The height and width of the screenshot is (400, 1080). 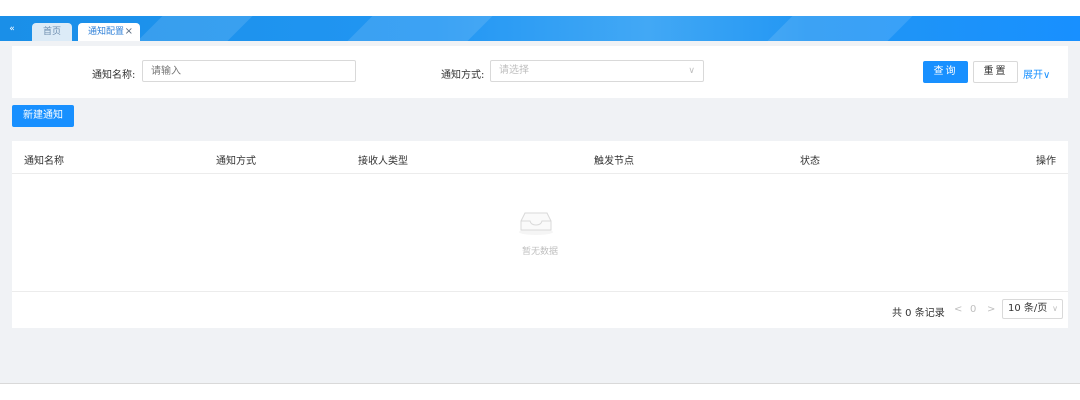 I want to click on reset-button: 重置, so click(x=995, y=72).